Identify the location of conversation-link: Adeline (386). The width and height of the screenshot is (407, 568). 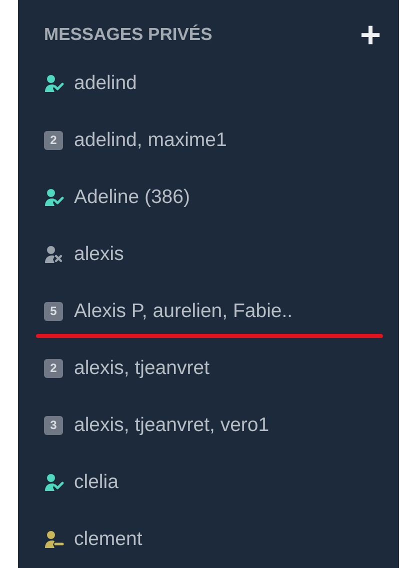
(132, 197).